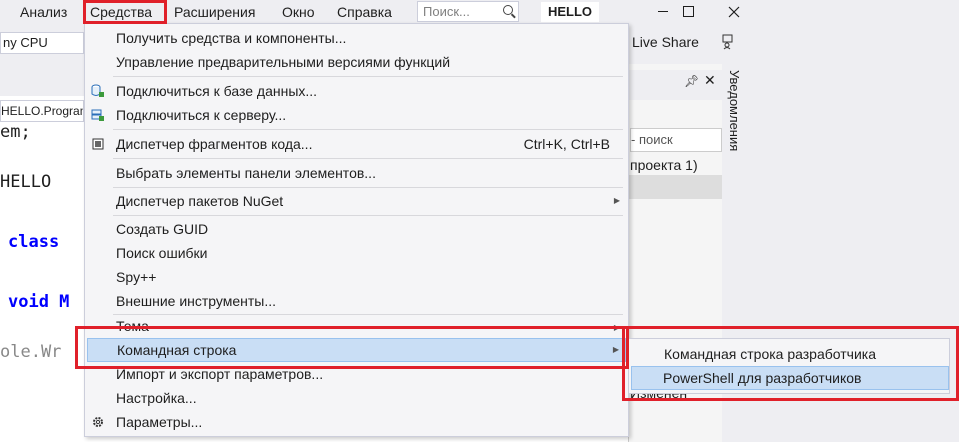  What do you see at coordinates (42, 80) in the screenshot?
I see `editor-tabstrip` at bounding box center [42, 80].